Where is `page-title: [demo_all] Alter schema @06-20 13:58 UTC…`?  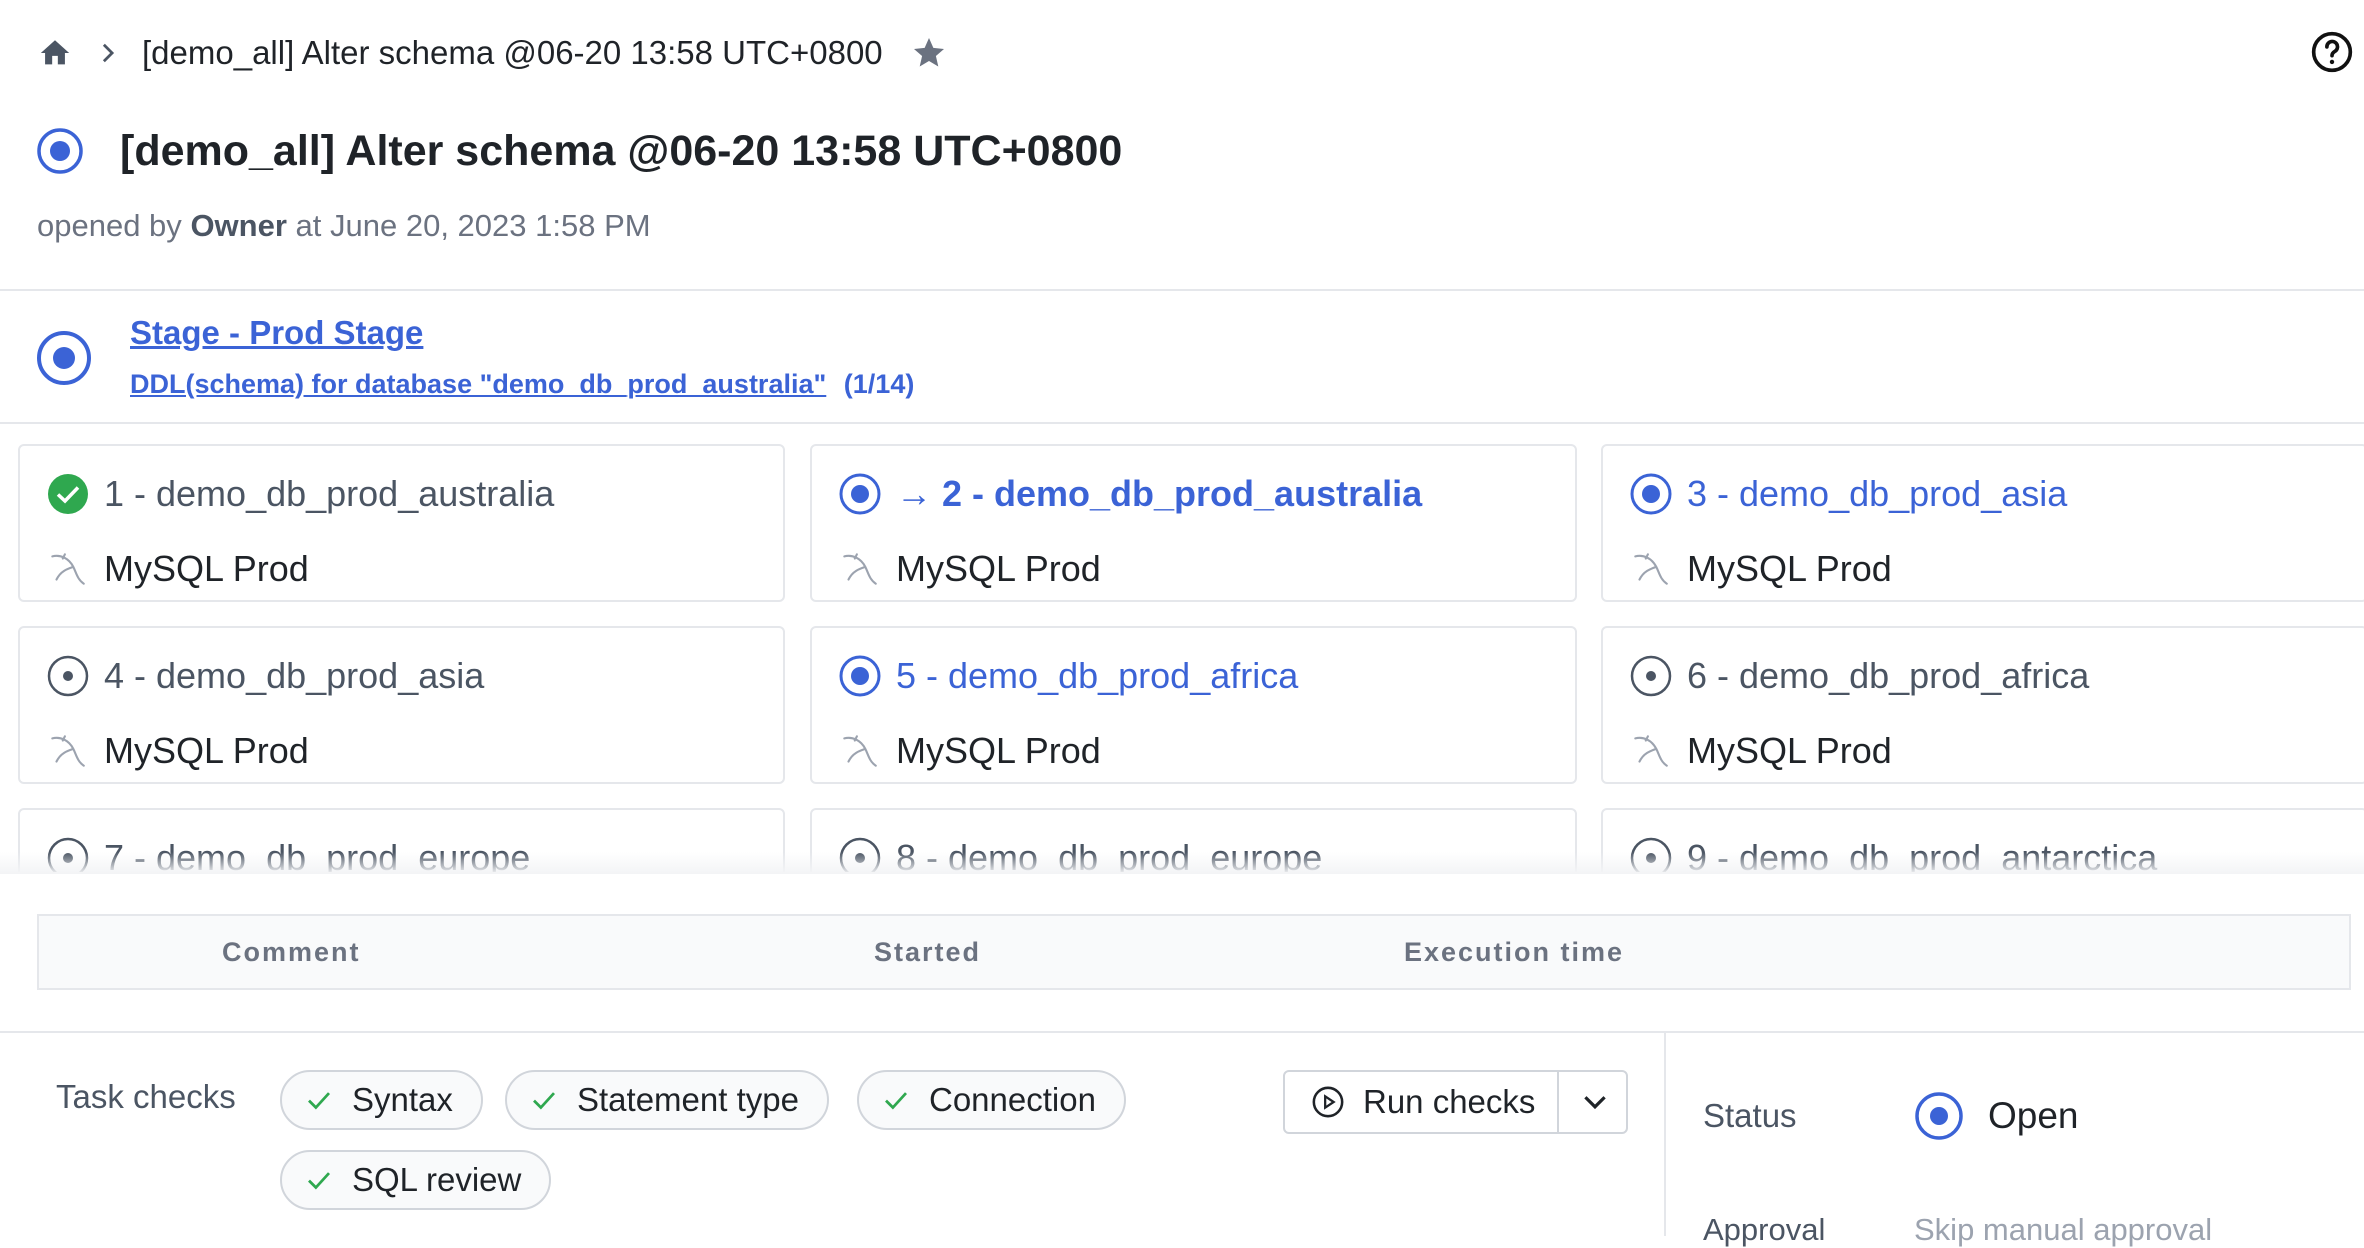 page-title: [demo_all] Alter schema @06-20 13:58 UTC… is located at coordinates (621, 150).